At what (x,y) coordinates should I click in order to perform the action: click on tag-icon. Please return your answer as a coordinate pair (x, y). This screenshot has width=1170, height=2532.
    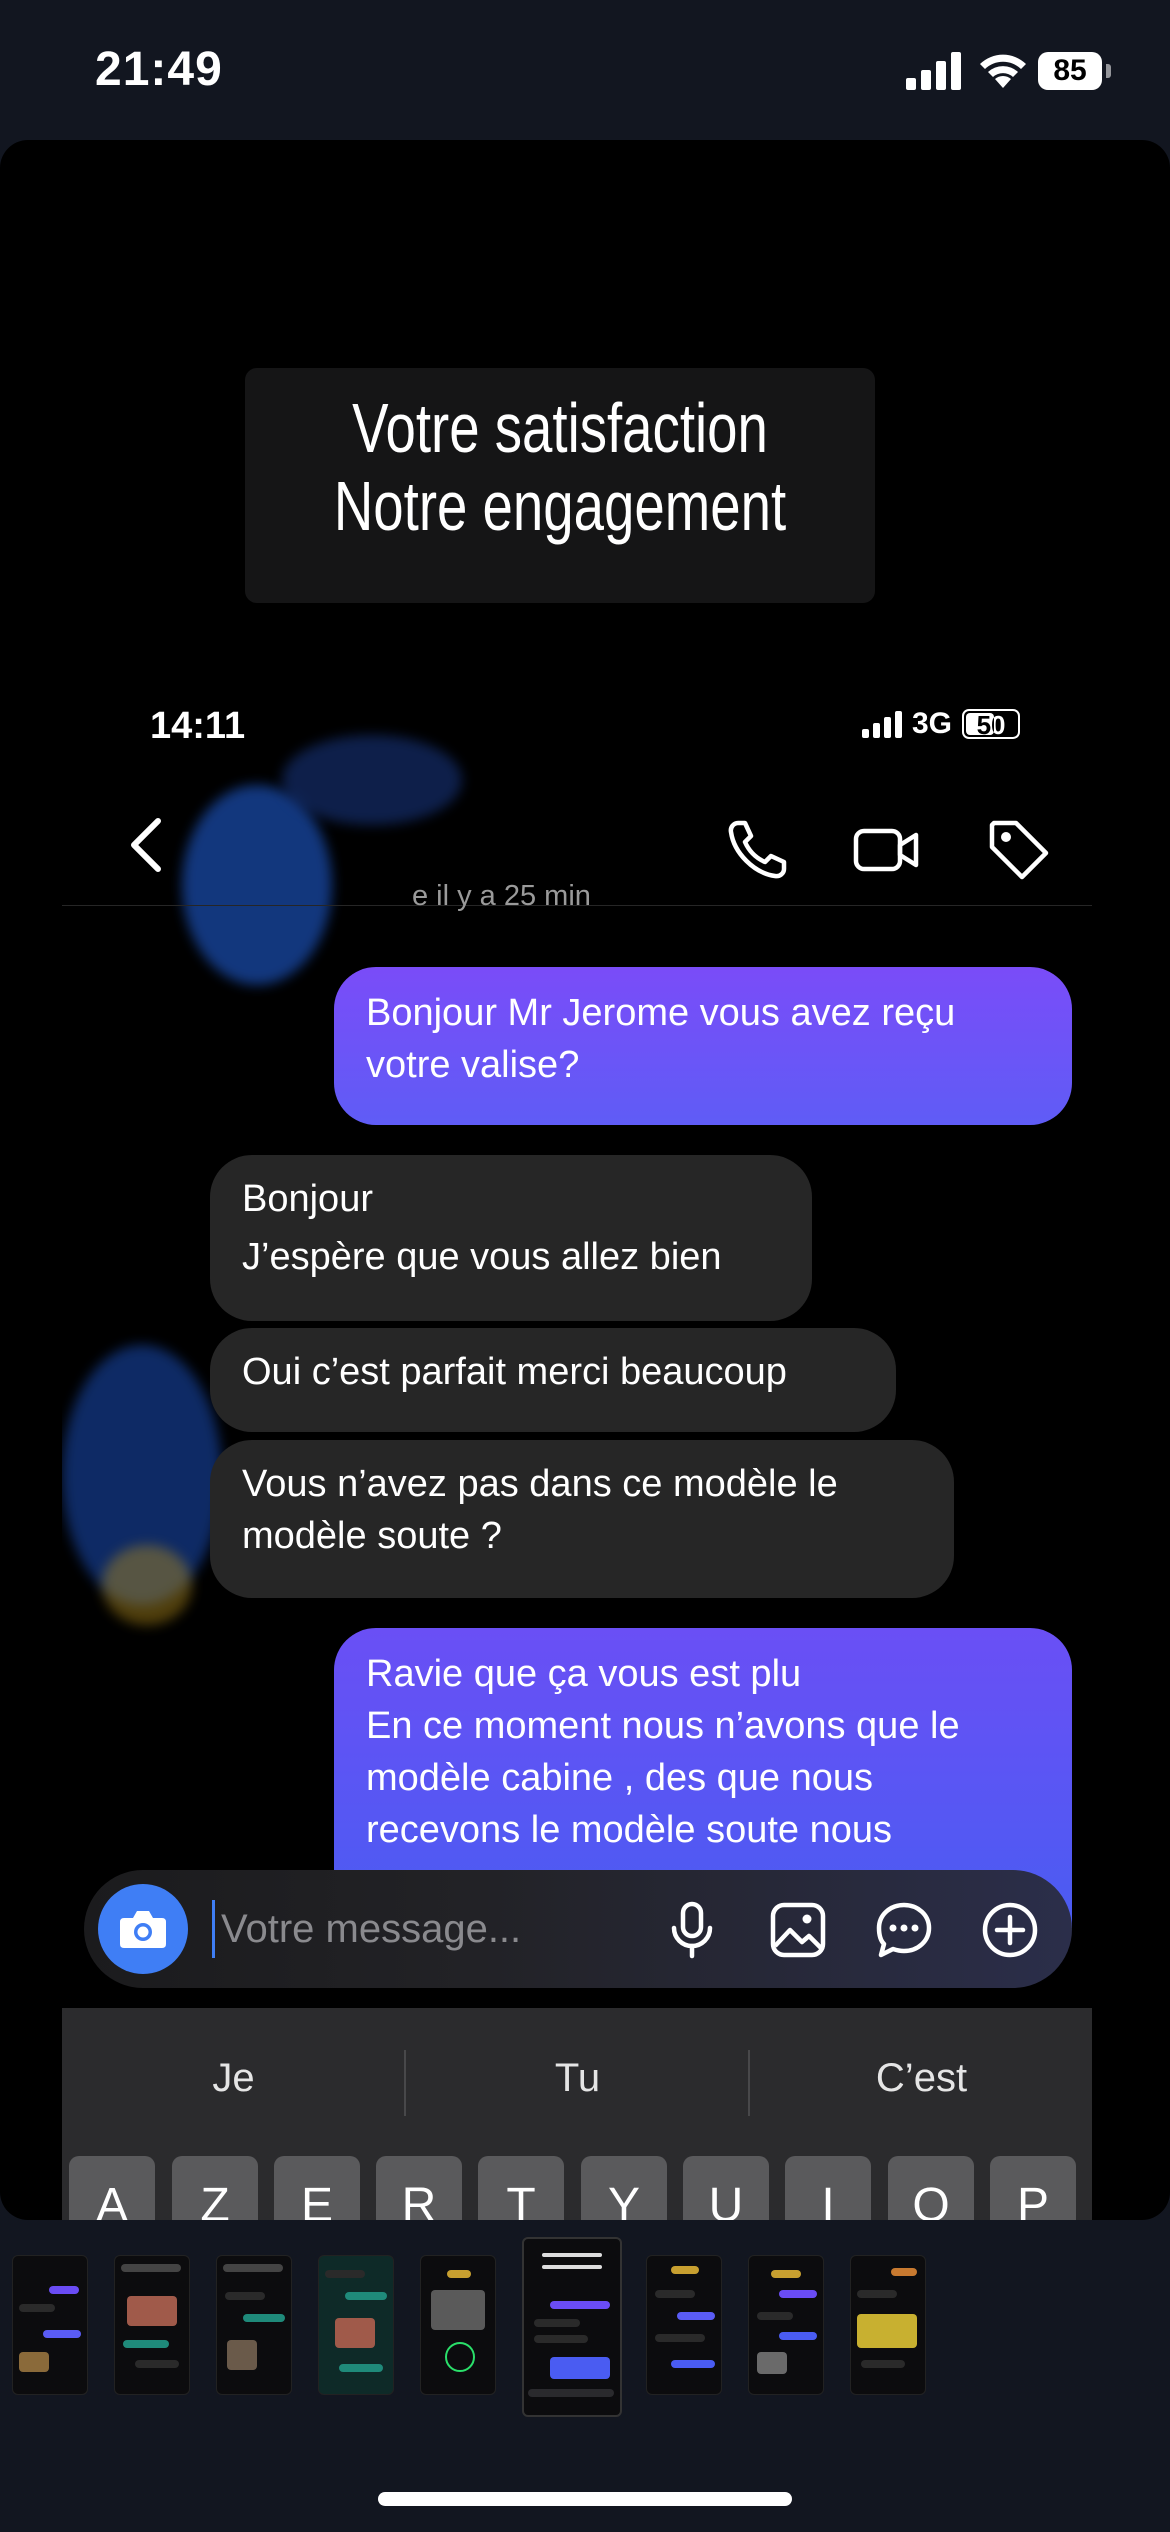
    Looking at the image, I should click on (1018, 849).